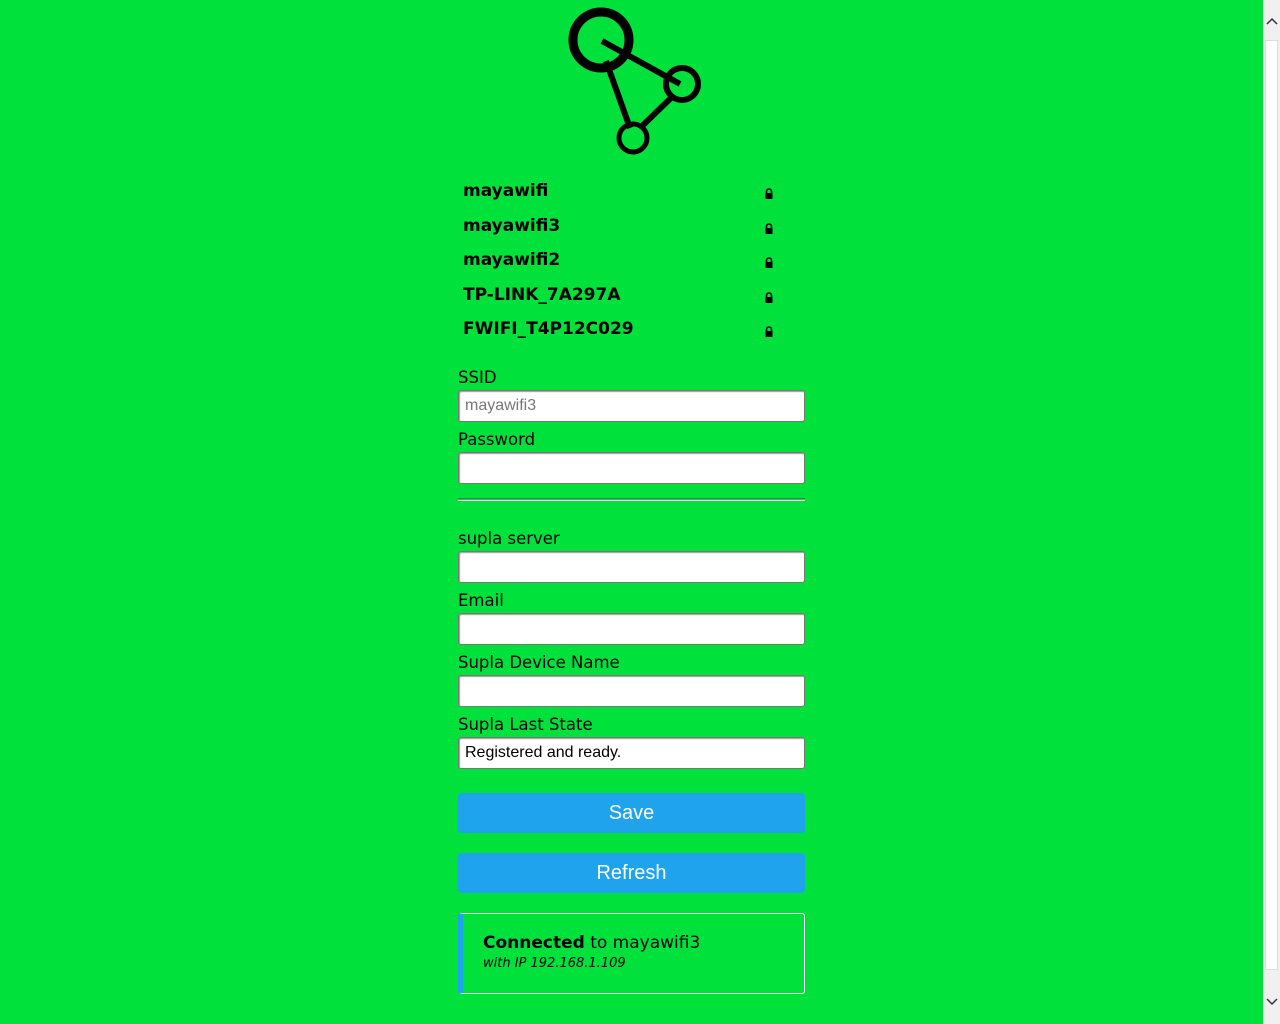 Image resolution: width=1280 pixels, height=1024 pixels. I want to click on refresh-button: Refresh, so click(631, 873).